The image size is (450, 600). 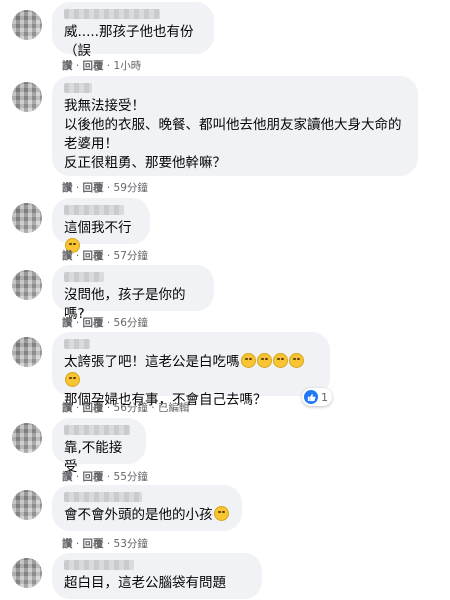 I want to click on thumbs-up-icon, so click(x=311, y=397).